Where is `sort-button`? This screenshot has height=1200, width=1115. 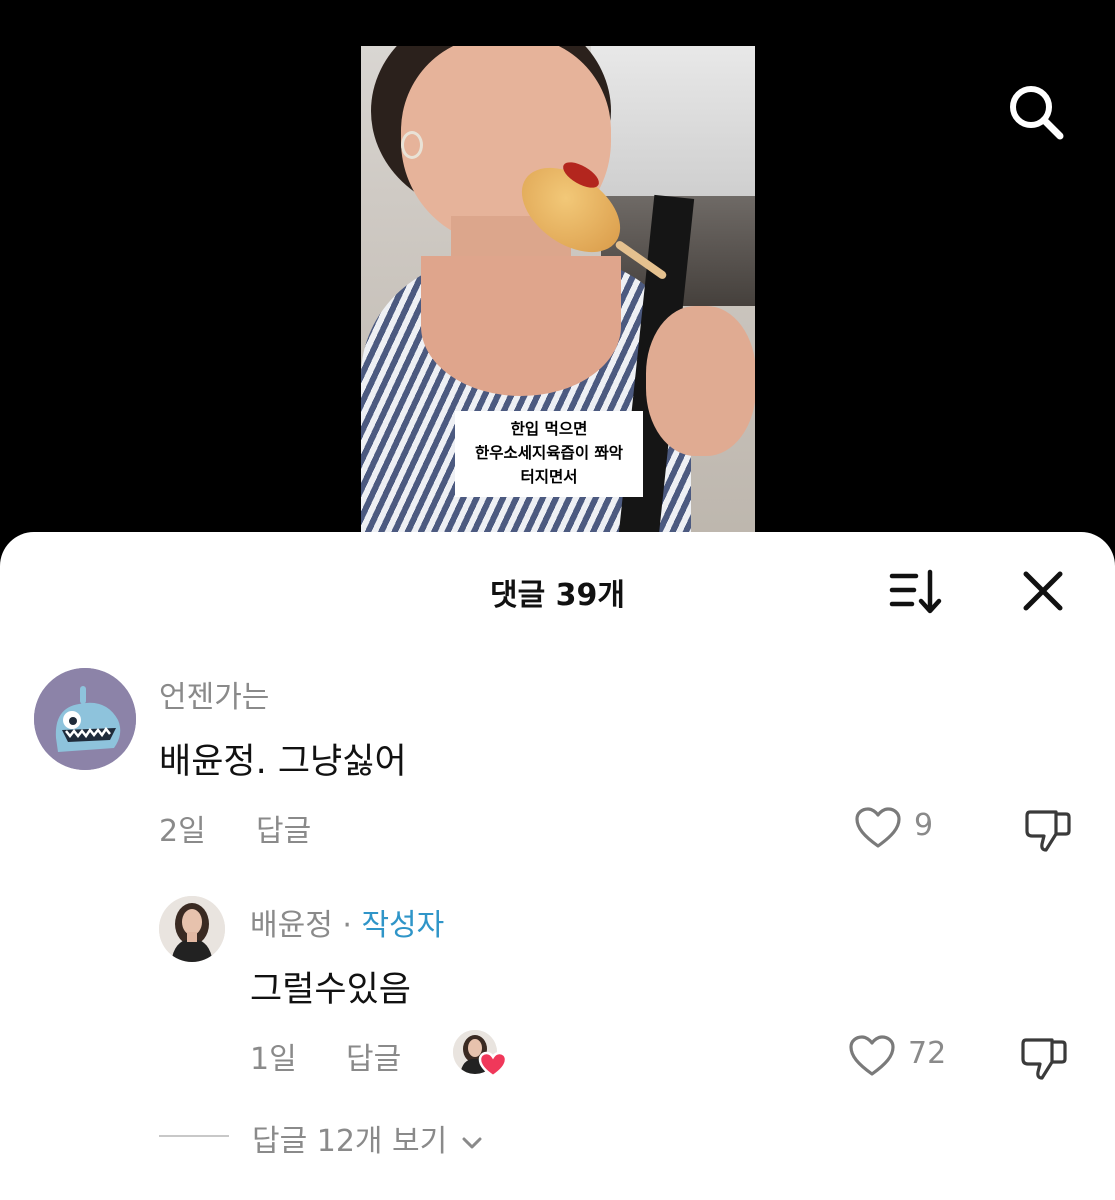
sort-button is located at coordinates (916, 592).